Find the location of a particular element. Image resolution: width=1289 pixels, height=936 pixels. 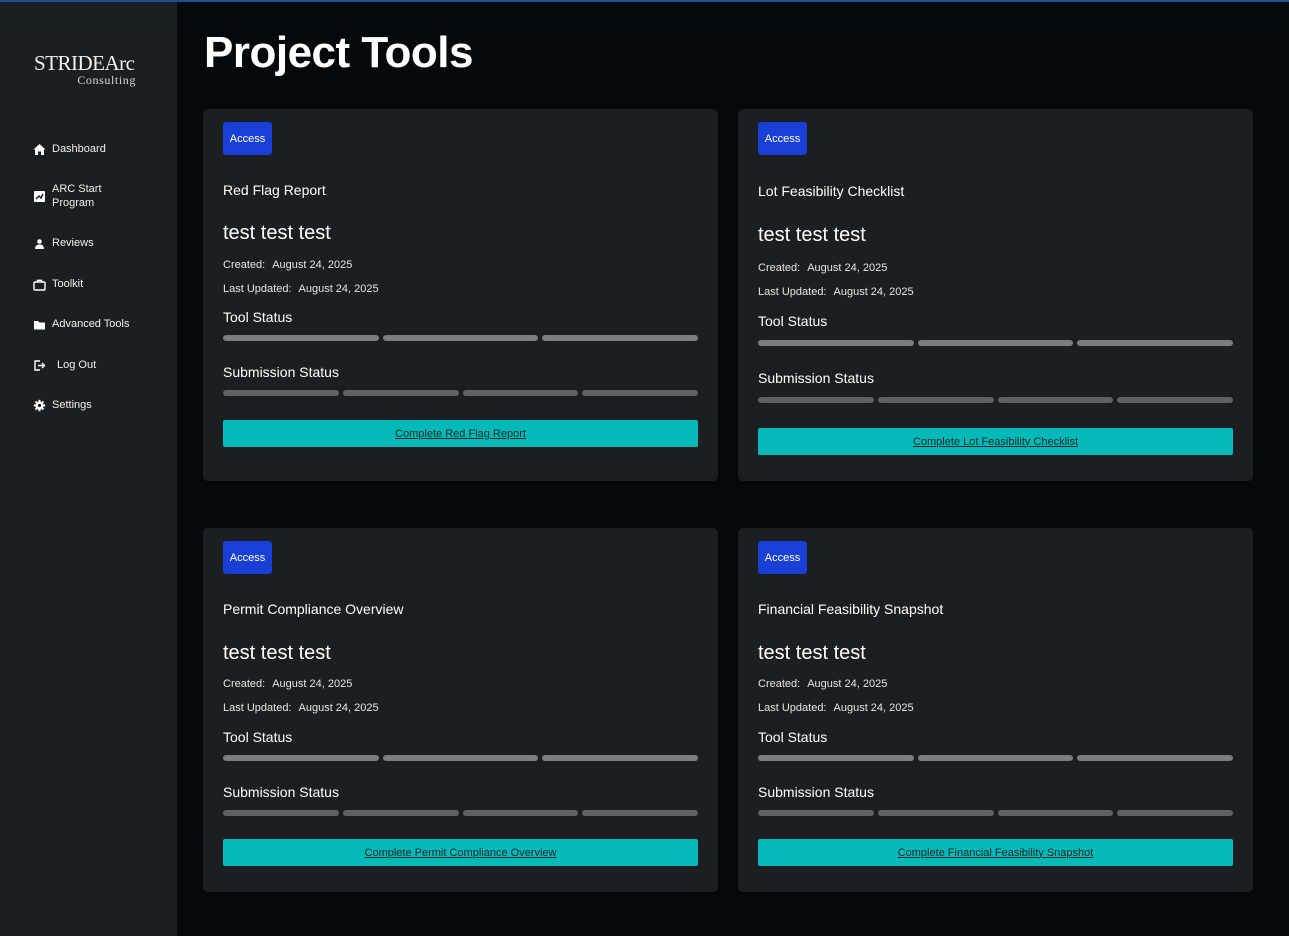

sidebar-item-label: Log Out is located at coordinates (77, 365).